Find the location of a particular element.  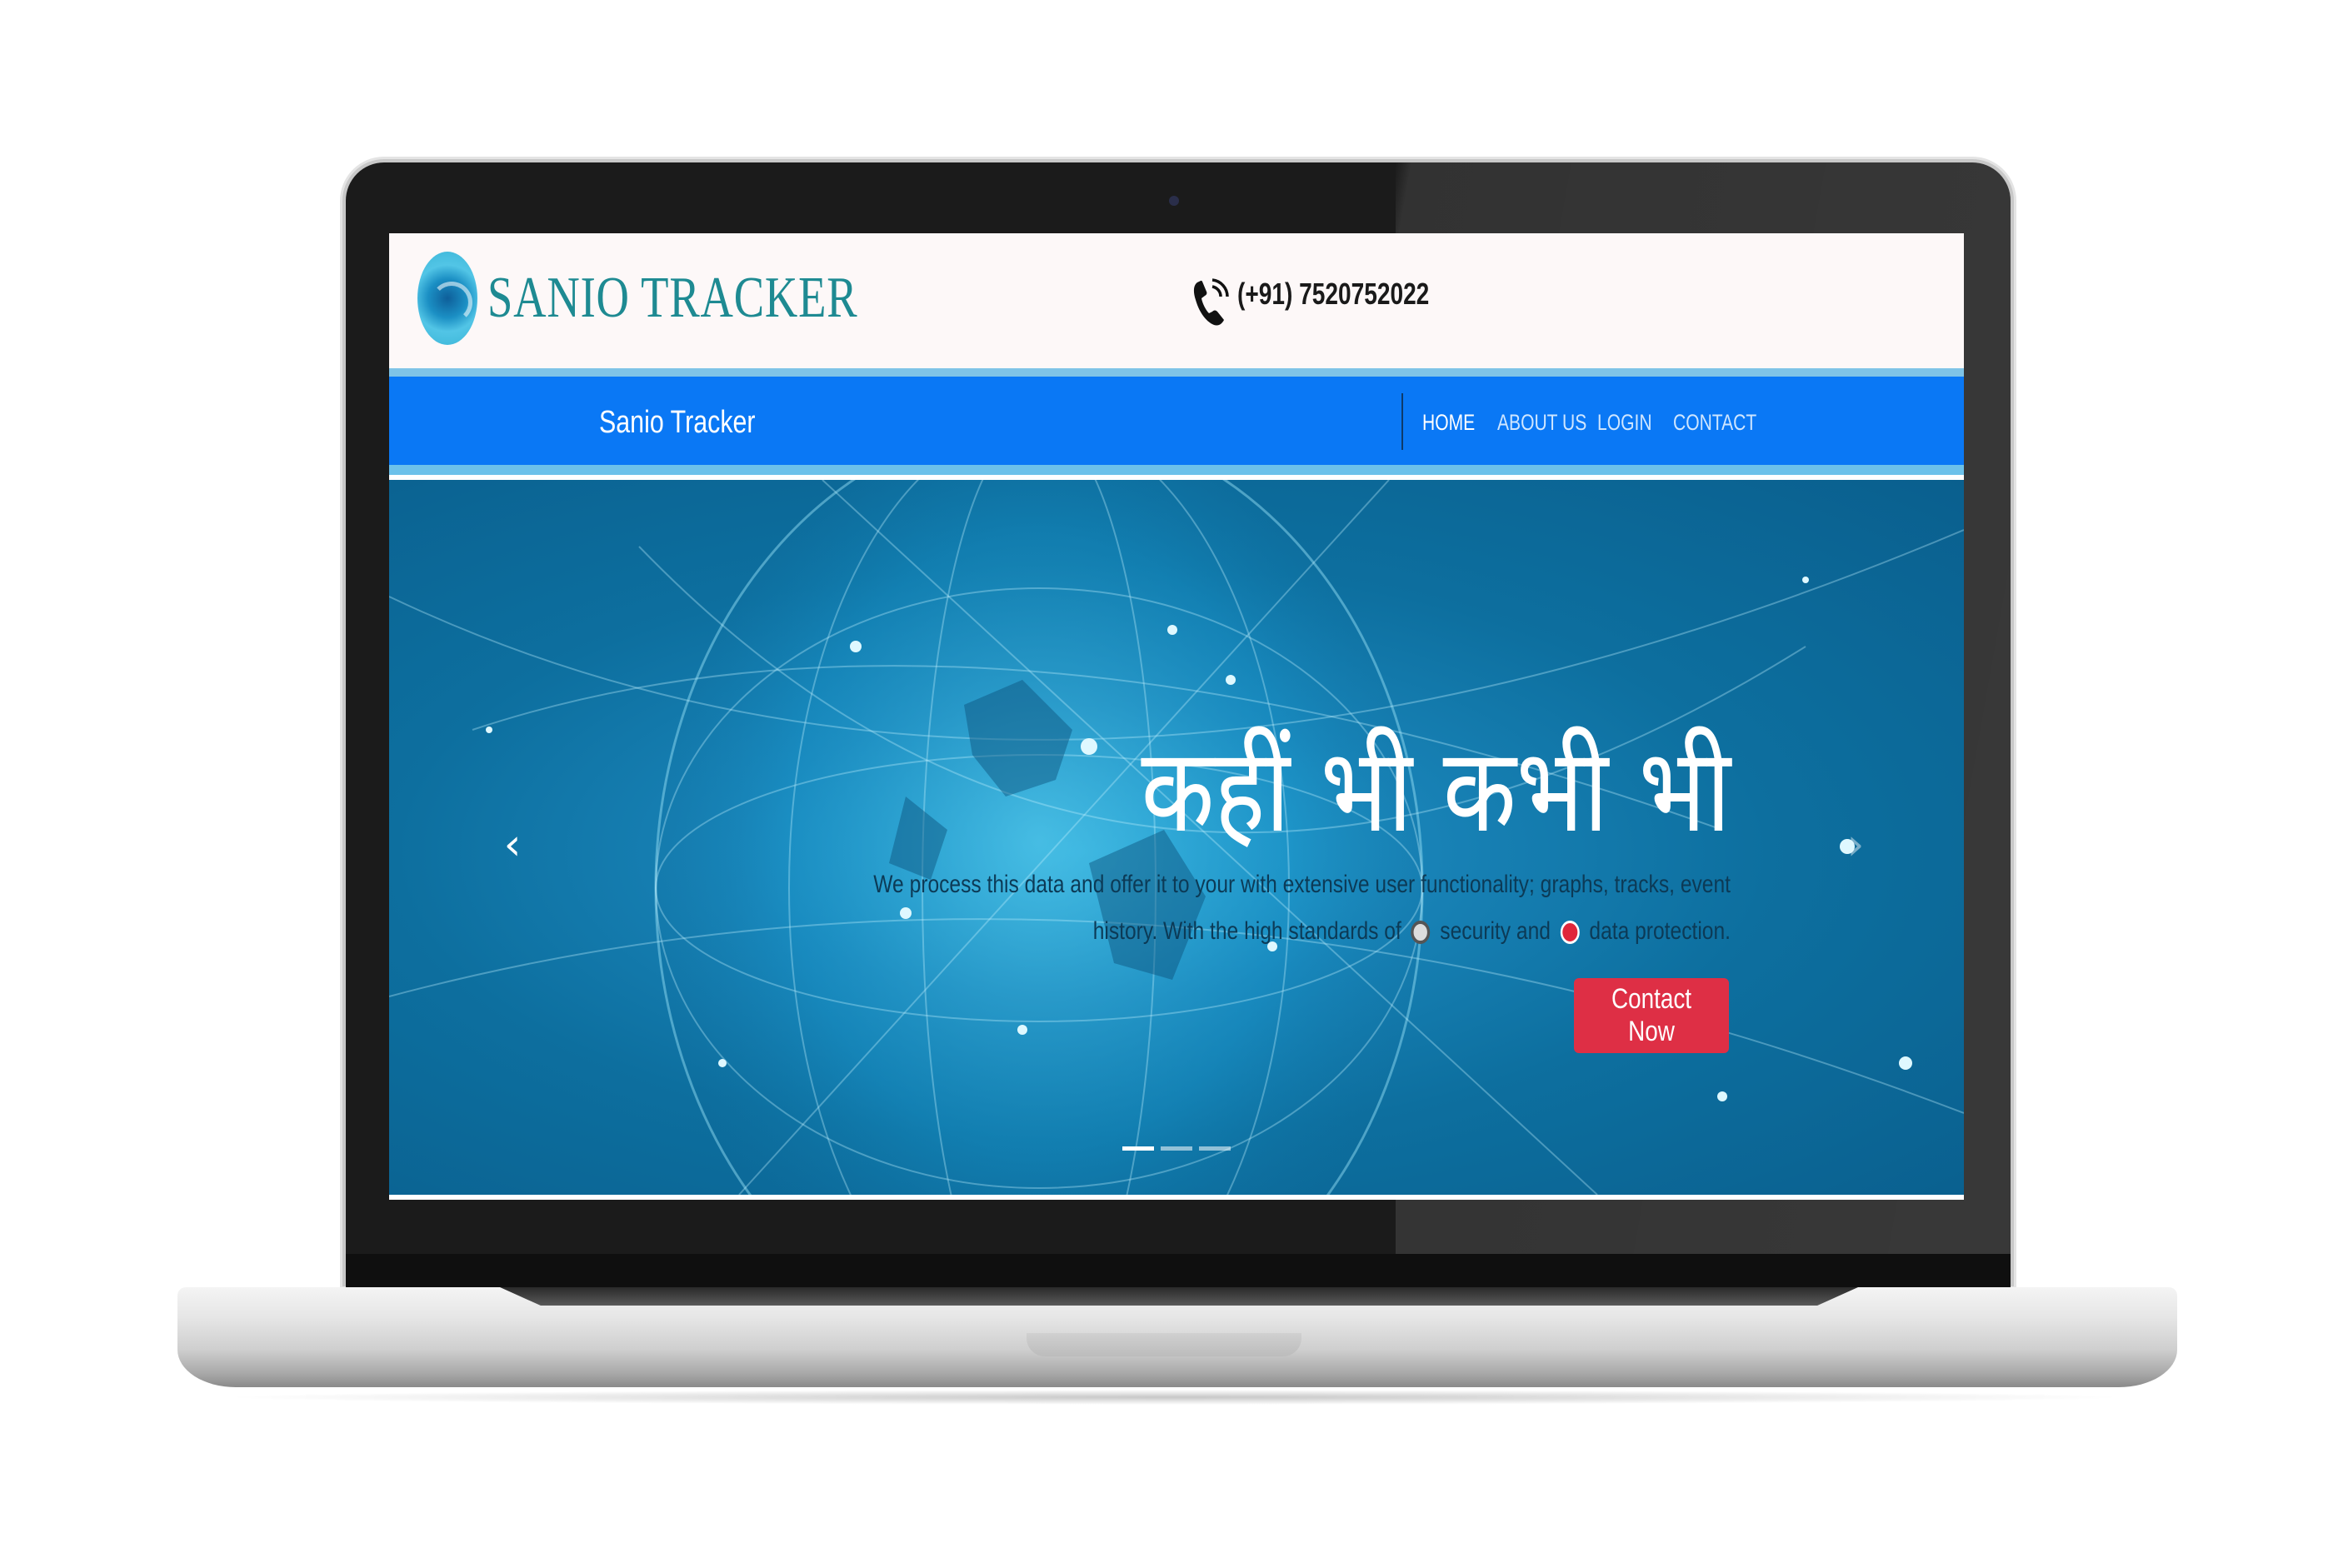

trackpad-notch is located at coordinates (1164, 1344).